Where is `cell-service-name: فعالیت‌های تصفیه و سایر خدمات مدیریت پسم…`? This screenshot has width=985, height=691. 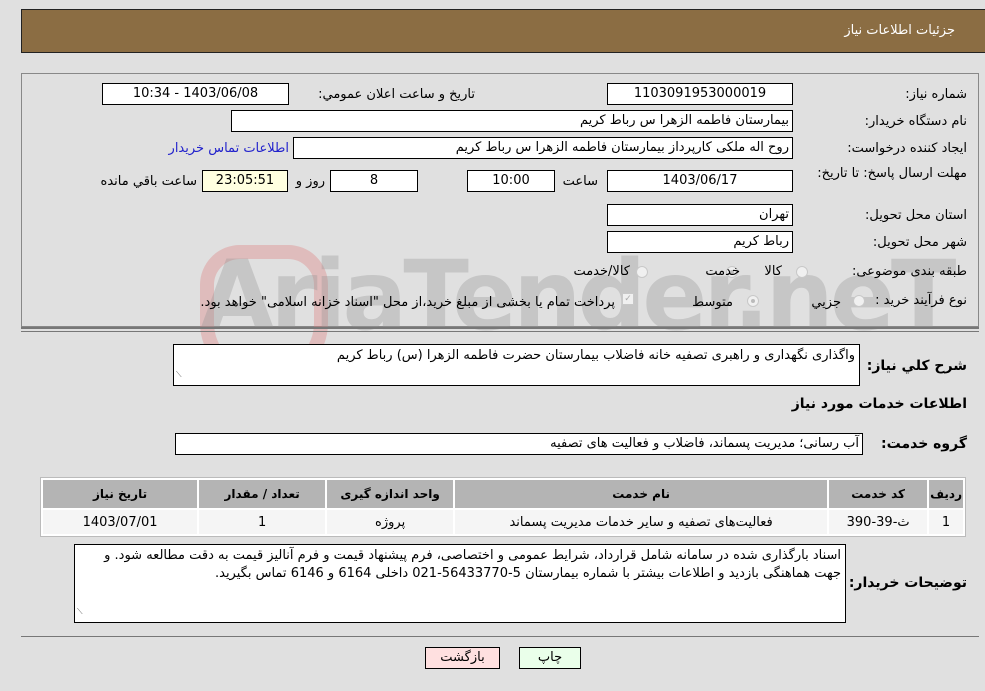
cell-service-name: فعالیت‌های تصفیه و سایر خدمات مدیریت پسم… is located at coordinates (641, 522).